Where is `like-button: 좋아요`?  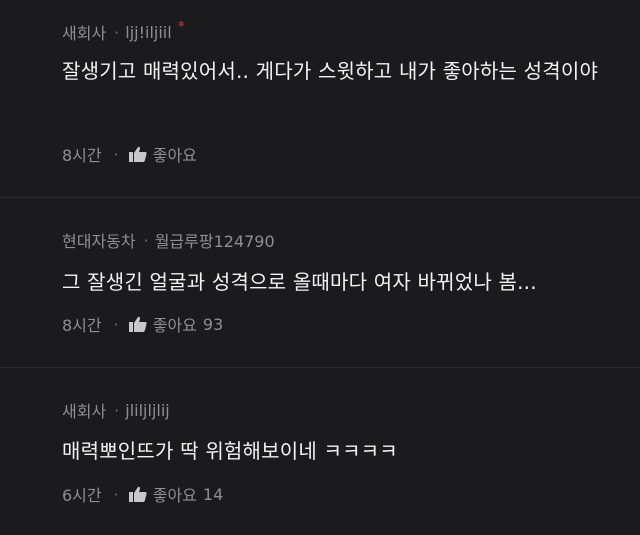 like-button: 좋아요 is located at coordinates (162, 154).